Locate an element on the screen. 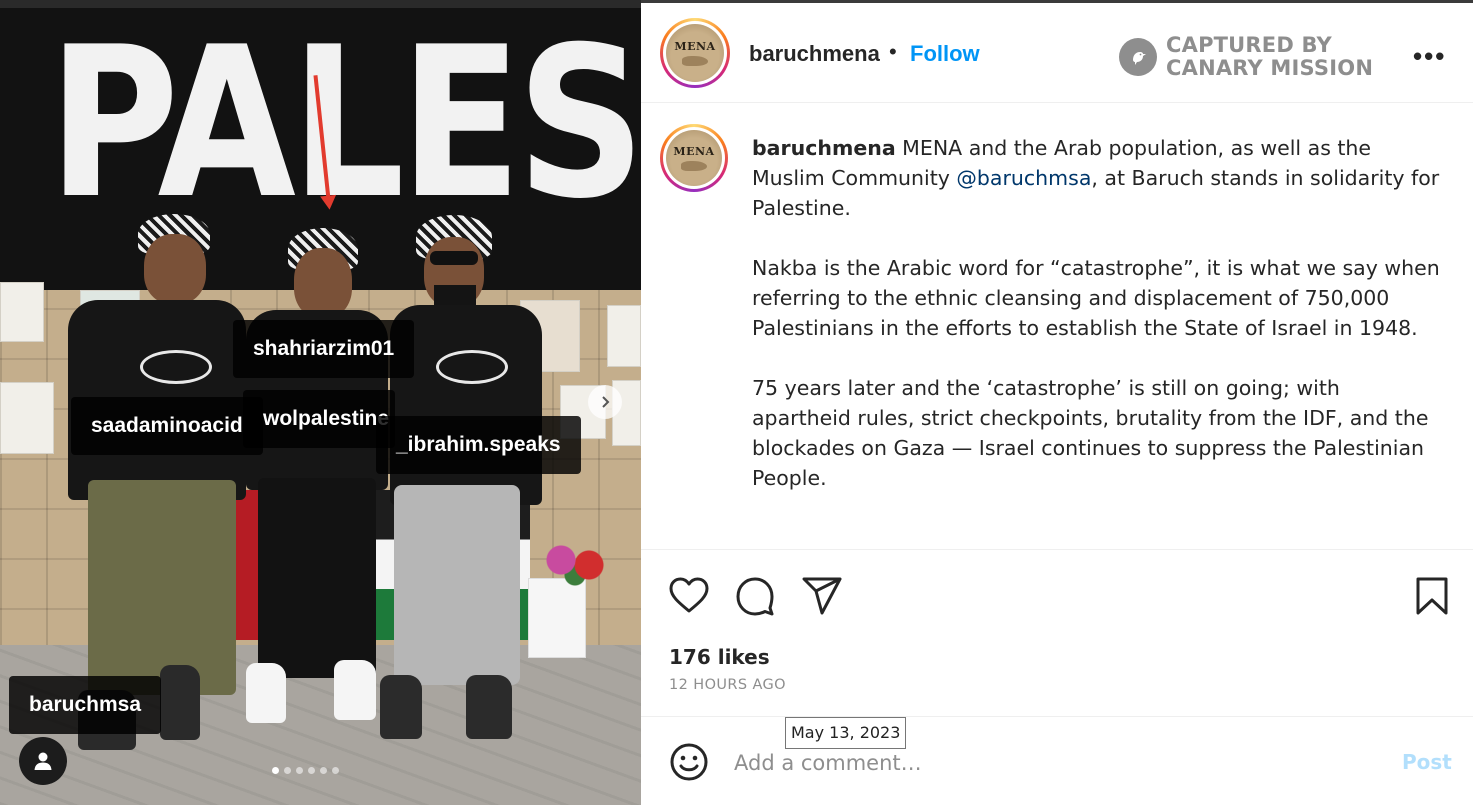 This screenshot has width=1473, height=805. tagged-users-button is located at coordinates (43, 761).